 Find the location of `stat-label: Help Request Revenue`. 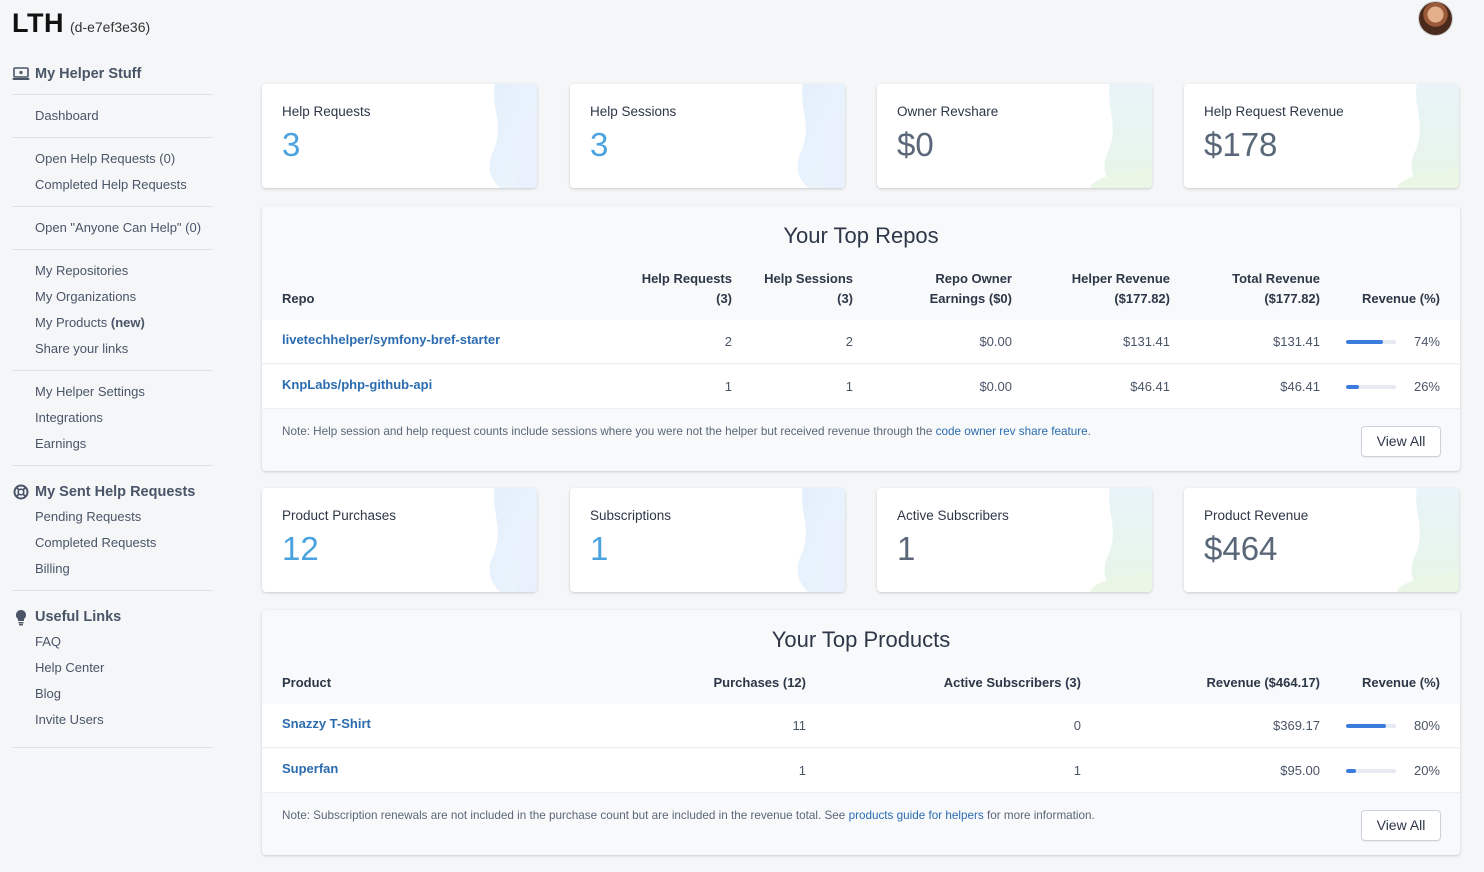

stat-label: Help Request Revenue is located at coordinates (1274, 111).